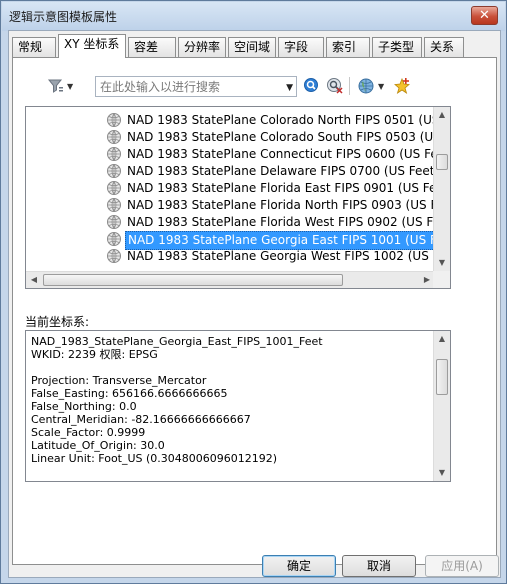 The width and height of the screenshot is (507, 584). Describe the element at coordinates (397, 47) in the screenshot. I see `tab-subtypes: 子类型` at that location.